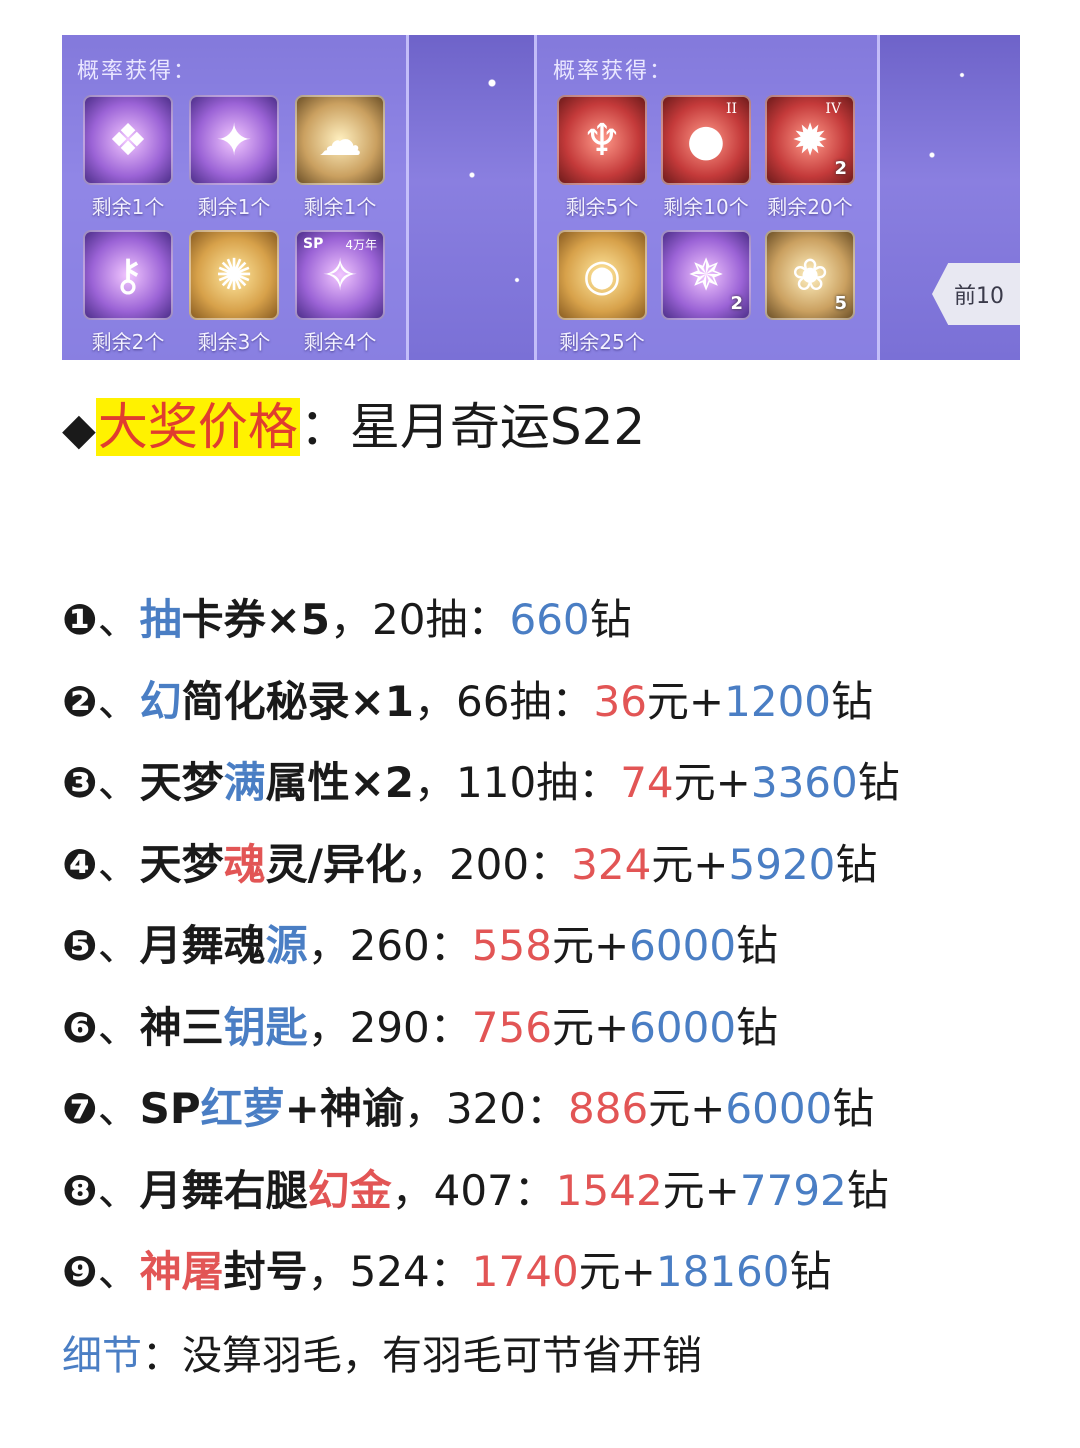 This screenshot has height=1448, width=1080. Describe the element at coordinates (197, 427) in the screenshot. I see `heading-highlight: 大奖价格` at that location.